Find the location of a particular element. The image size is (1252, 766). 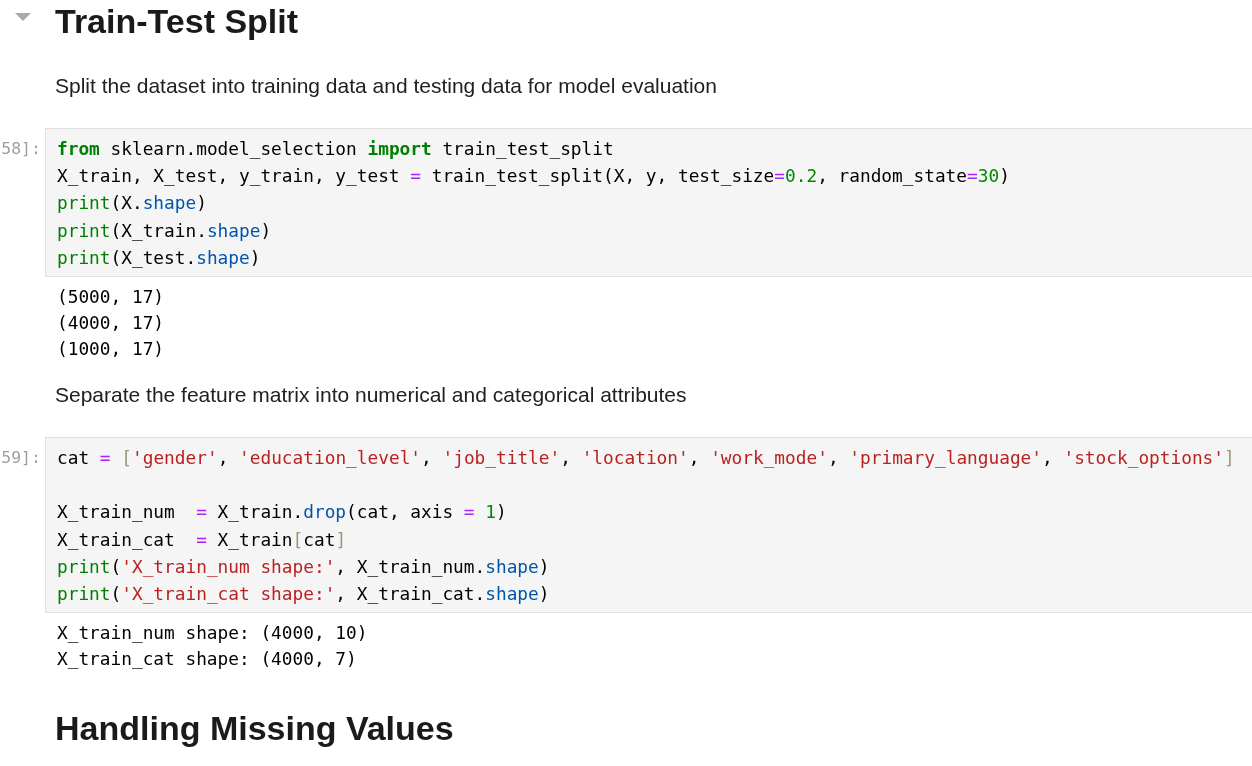

code-line: print(X.shape) is located at coordinates (132, 203).